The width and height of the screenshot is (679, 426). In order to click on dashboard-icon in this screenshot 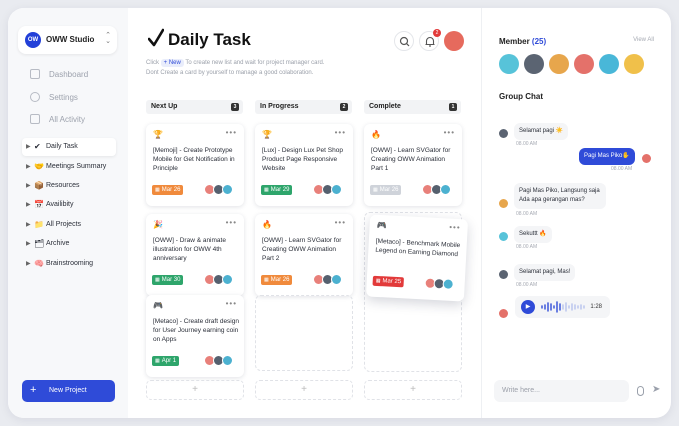, I will do `click(35, 74)`.